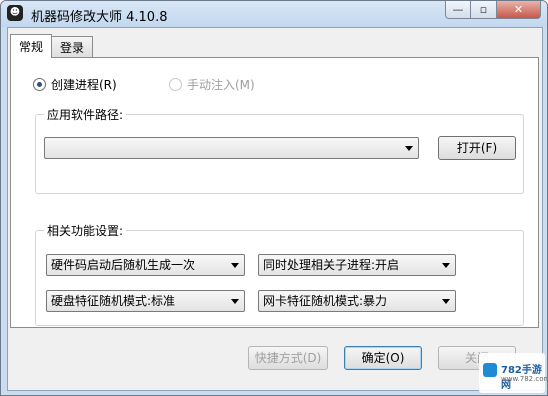 This screenshot has height=396, width=548. What do you see at coordinates (84, 85) in the screenshot?
I see `radio-create-process-label: 创建进程(R)` at bounding box center [84, 85].